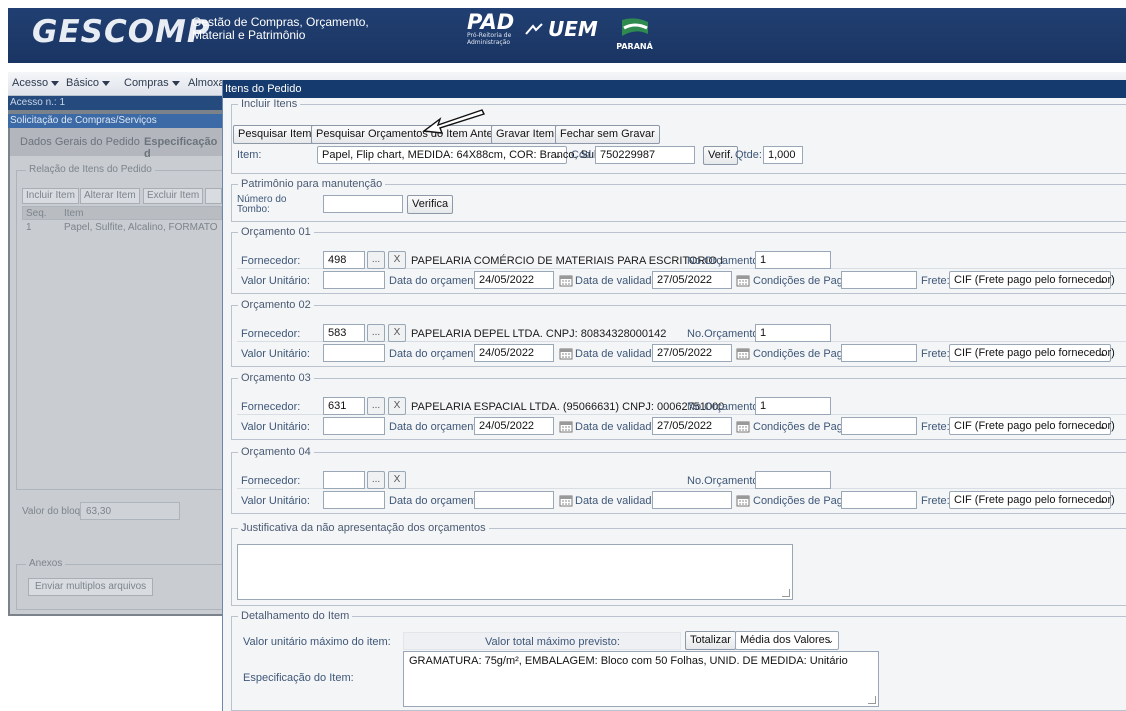  What do you see at coordinates (141, 227) in the screenshot?
I see `row-item: Papel, Sulfite, Alcalino, FORMATO` at bounding box center [141, 227].